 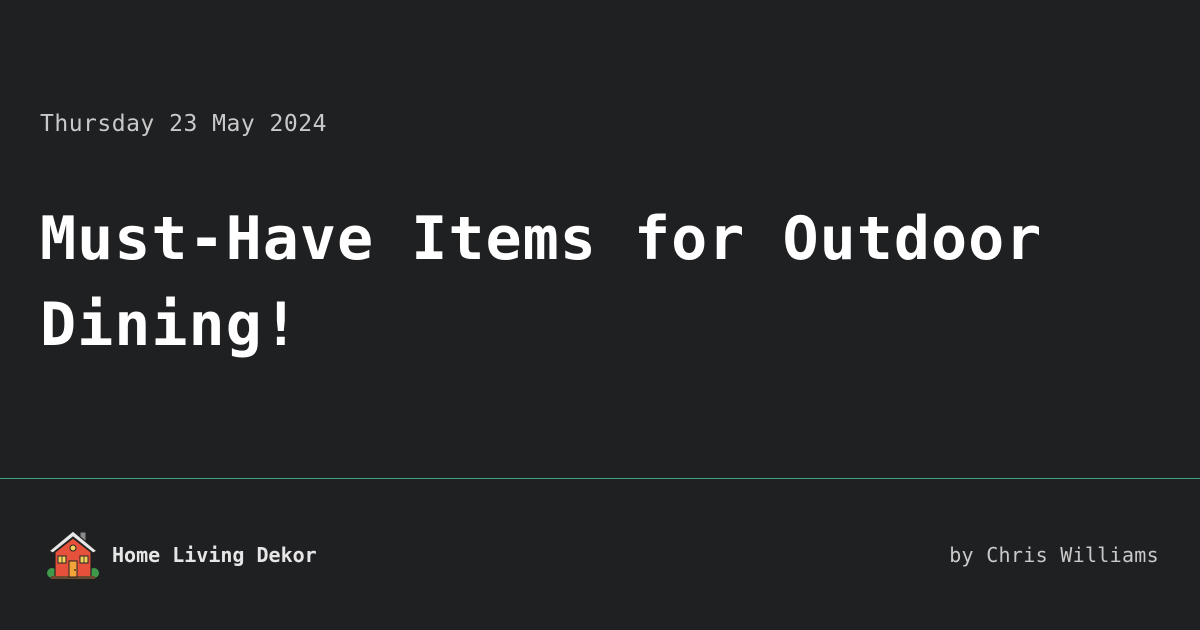 What do you see at coordinates (600, 478) in the screenshot?
I see `divider` at bounding box center [600, 478].